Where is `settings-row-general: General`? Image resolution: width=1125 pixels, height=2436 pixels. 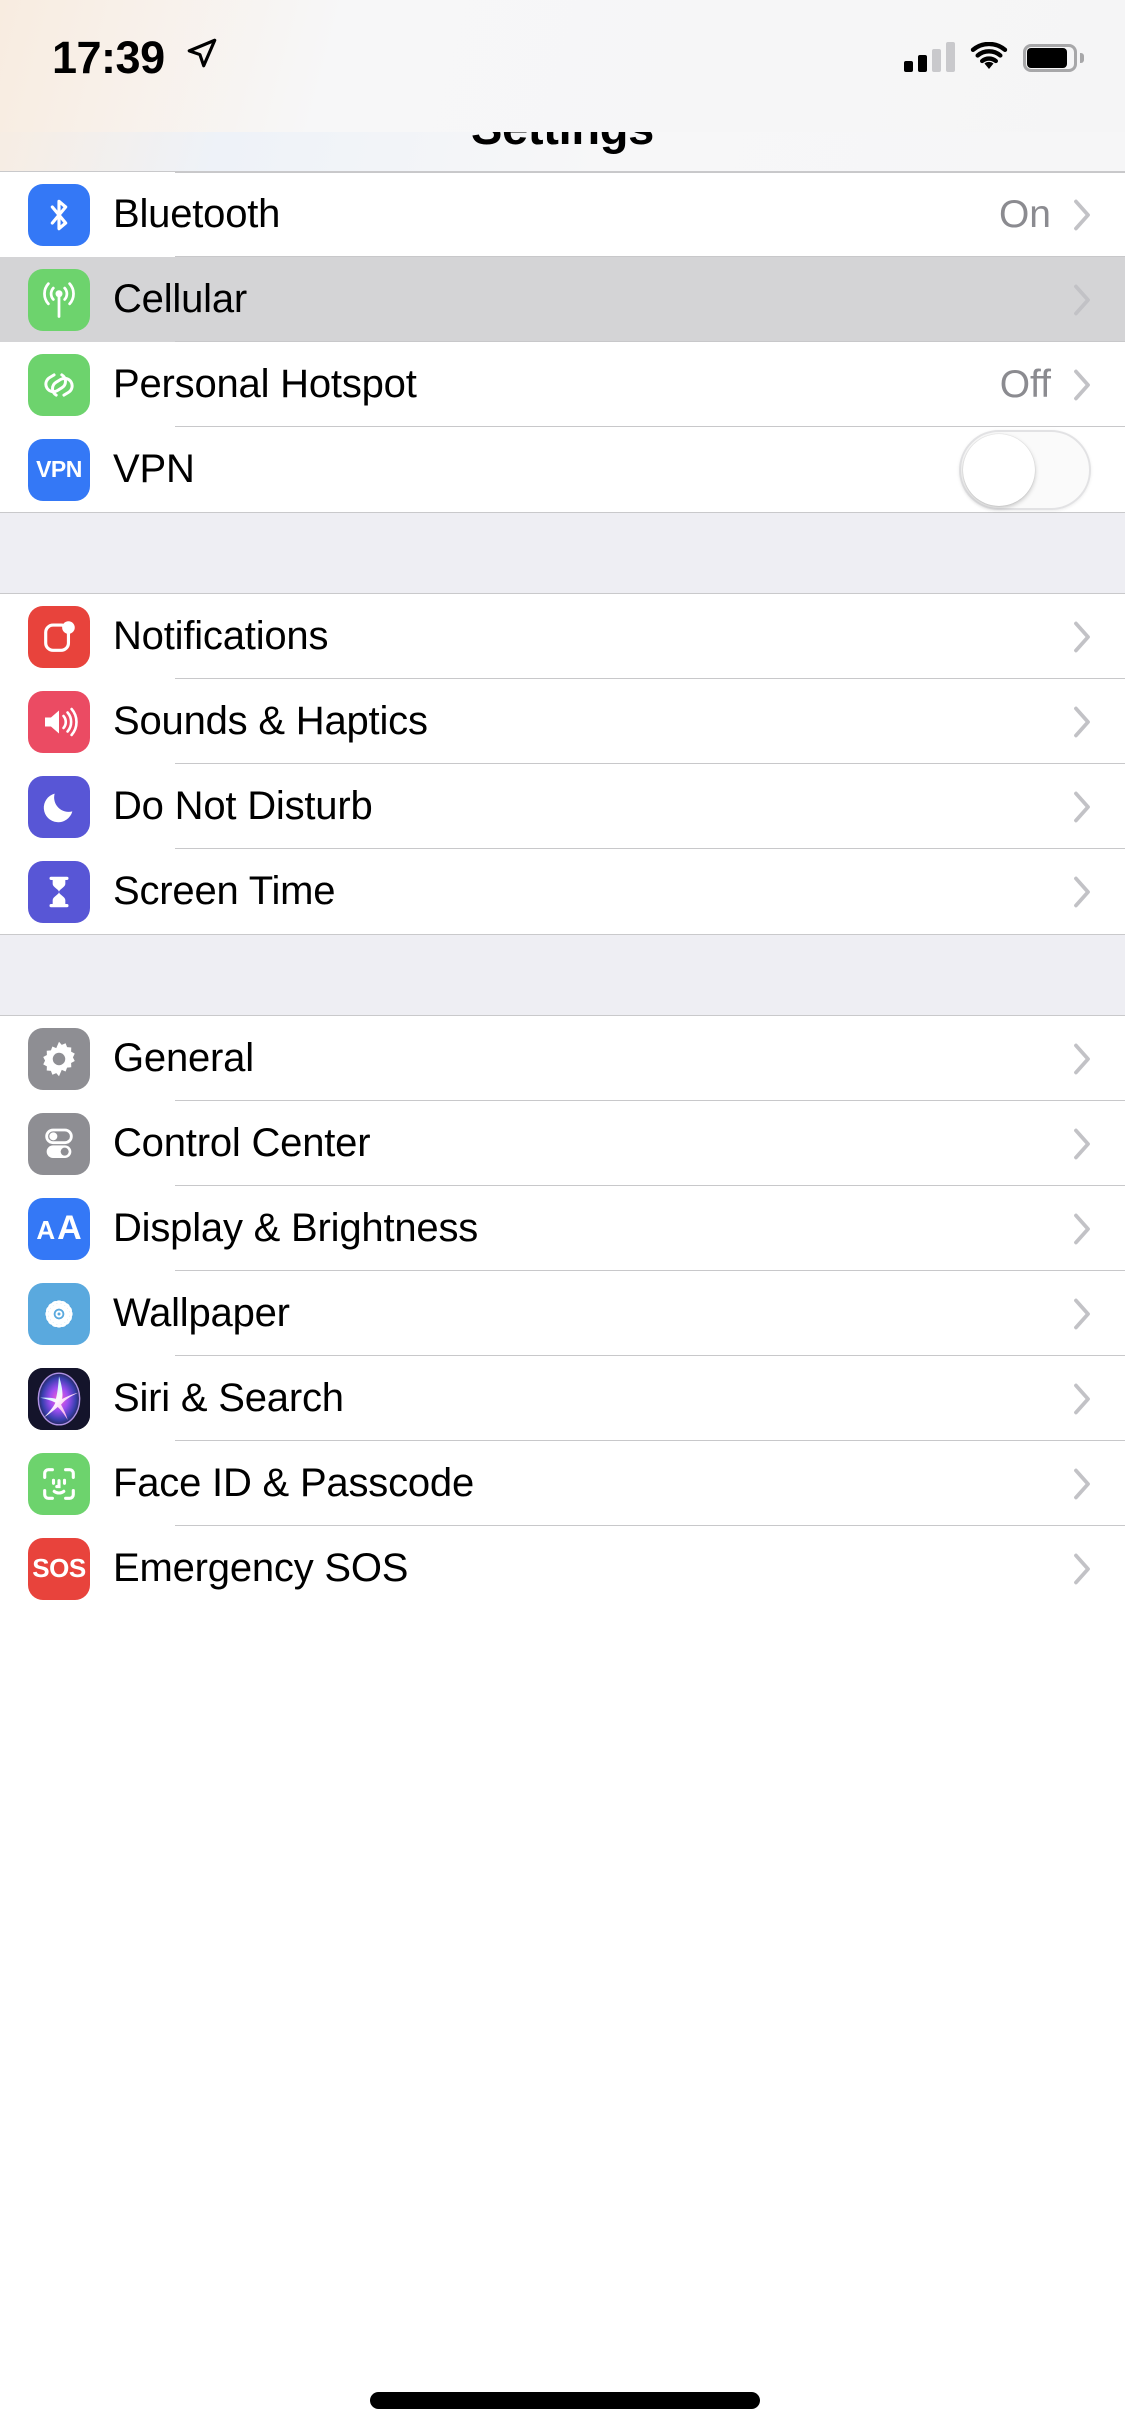 settings-row-general: General is located at coordinates (562, 1058).